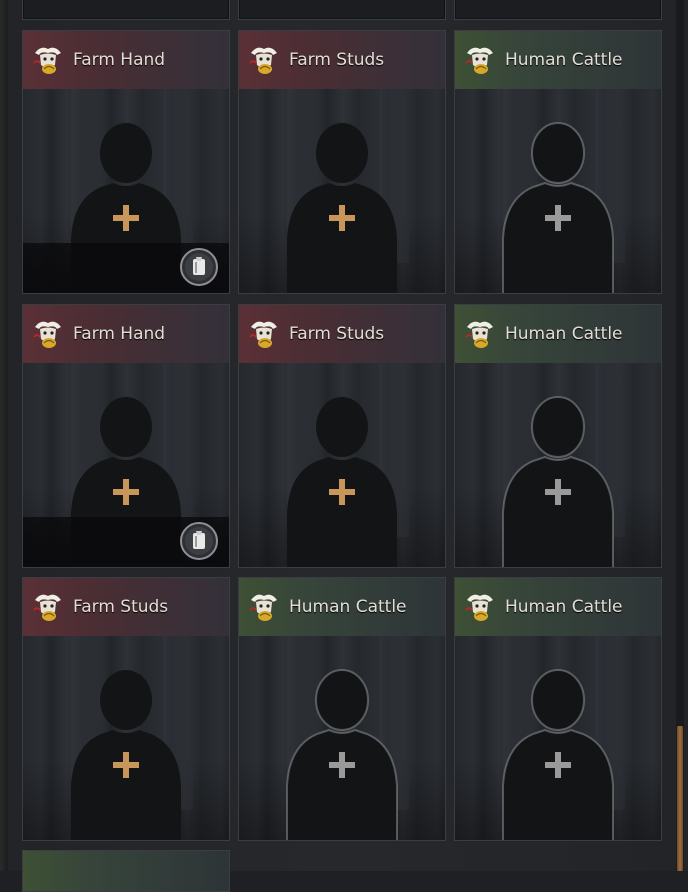 Image resolution: width=688 pixels, height=892 pixels. I want to click on scrollbar-thumb, so click(680, 798).